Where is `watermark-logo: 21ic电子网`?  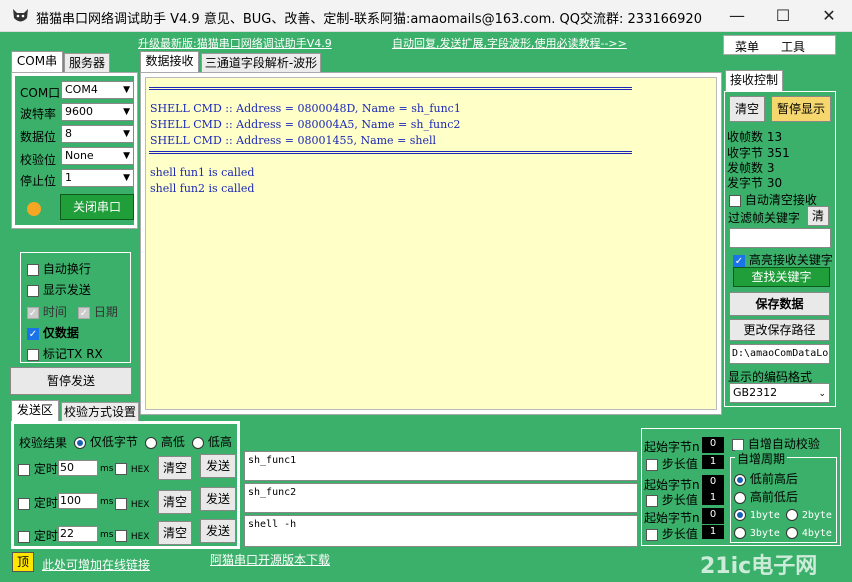 watermark-logo: 21ic电子网 is located at coordinates (759, 566).